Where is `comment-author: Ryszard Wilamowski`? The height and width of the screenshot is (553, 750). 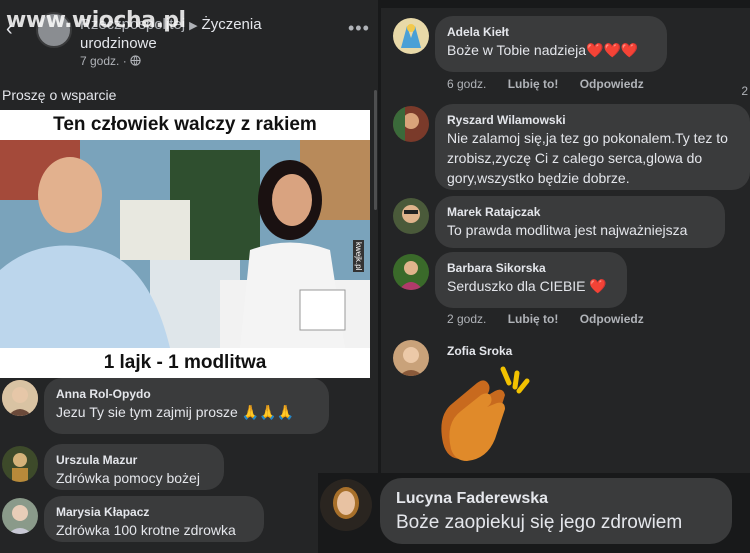
comment-author: Ryszard Wilamowski is located at coordinates (592, 120).